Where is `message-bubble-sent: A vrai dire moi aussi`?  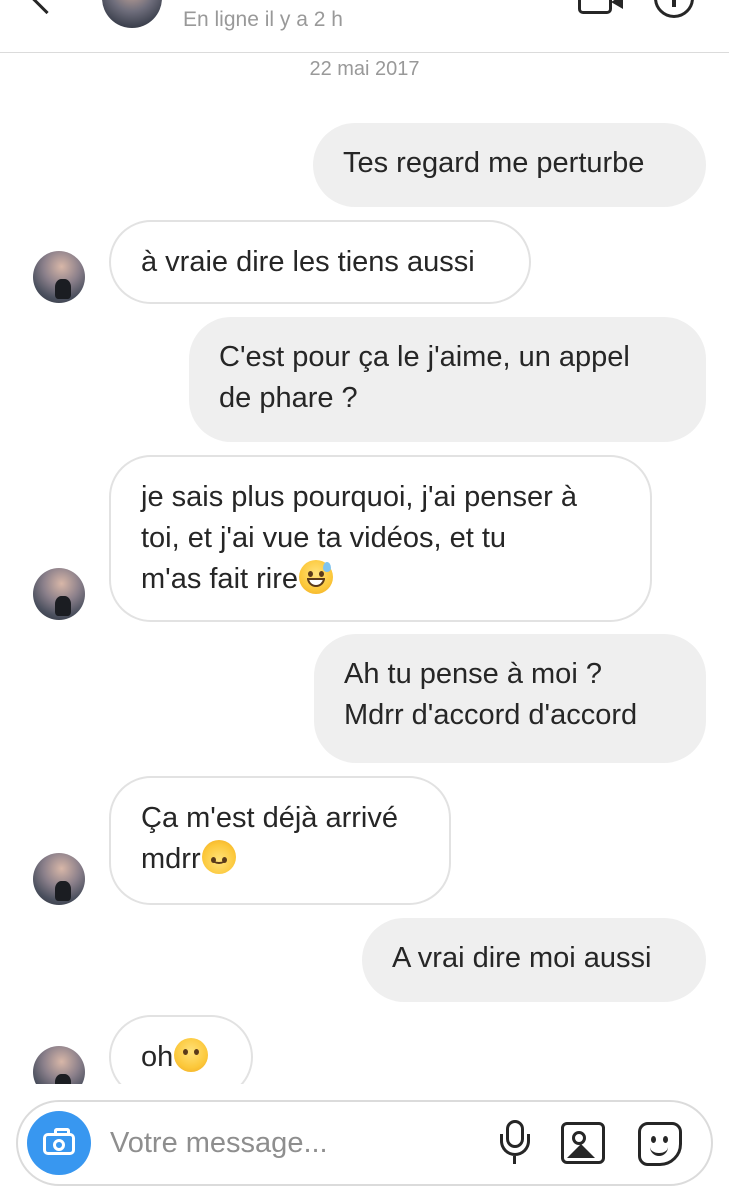 message-bubble-sent: A vrai dire moi aussi is located at coordinates (534, 960).